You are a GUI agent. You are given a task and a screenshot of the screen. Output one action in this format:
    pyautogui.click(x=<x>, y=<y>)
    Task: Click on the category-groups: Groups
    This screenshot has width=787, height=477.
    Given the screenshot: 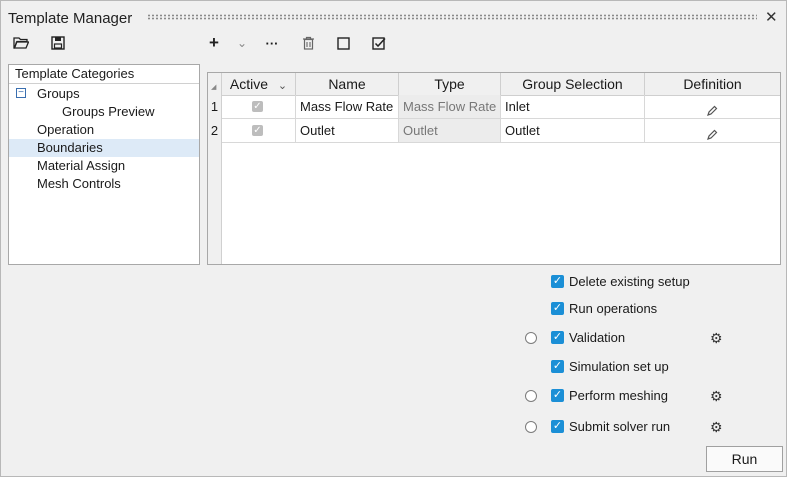 What is the action you would take?
    pyautogui.click(x=58, y=94)
    